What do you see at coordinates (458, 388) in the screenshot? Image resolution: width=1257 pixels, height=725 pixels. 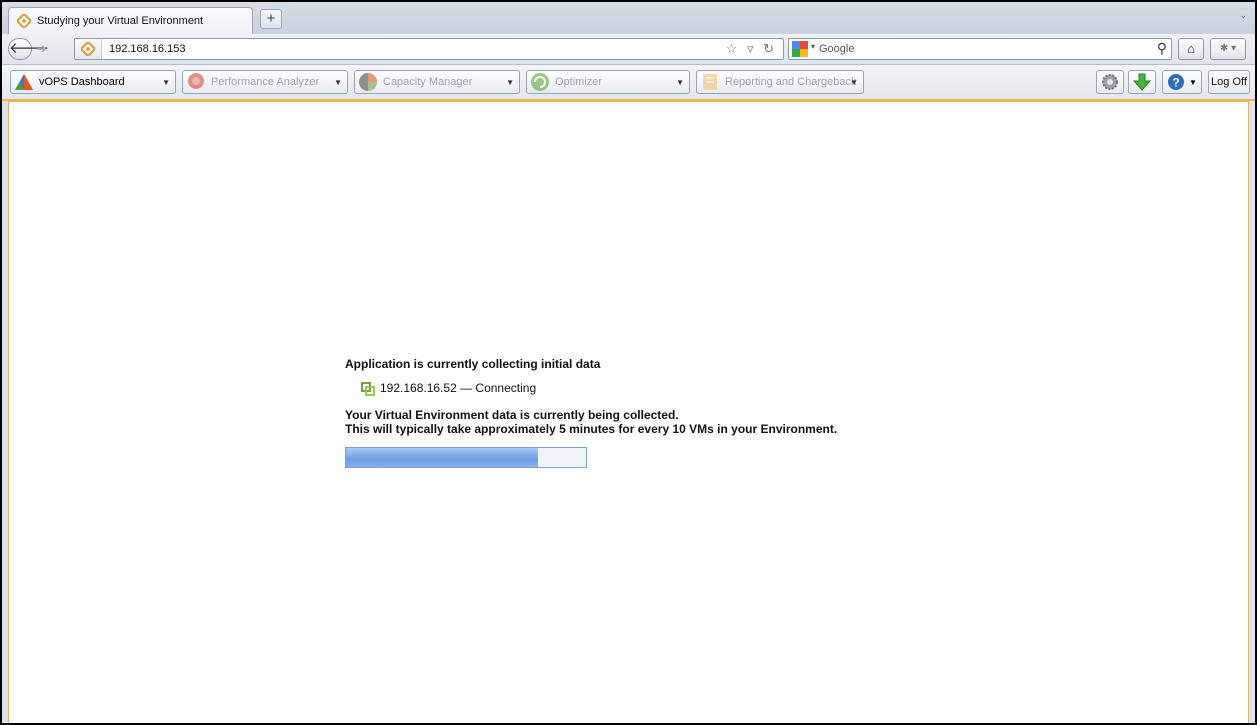 I see `host-connection-text: 192.168.16.52 — Connecting` at bounding box center [458, 388].